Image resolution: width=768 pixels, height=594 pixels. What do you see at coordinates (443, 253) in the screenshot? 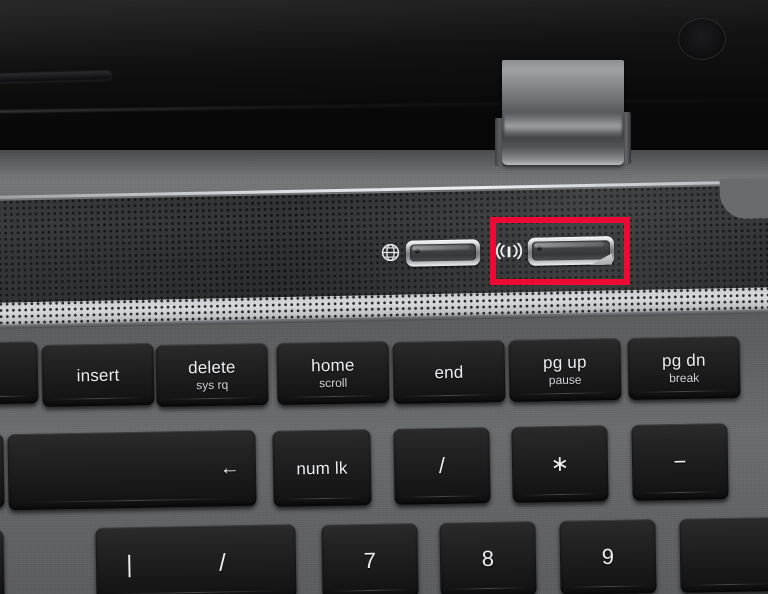
I see `web-browser-button` at bounding box center [443, 253].